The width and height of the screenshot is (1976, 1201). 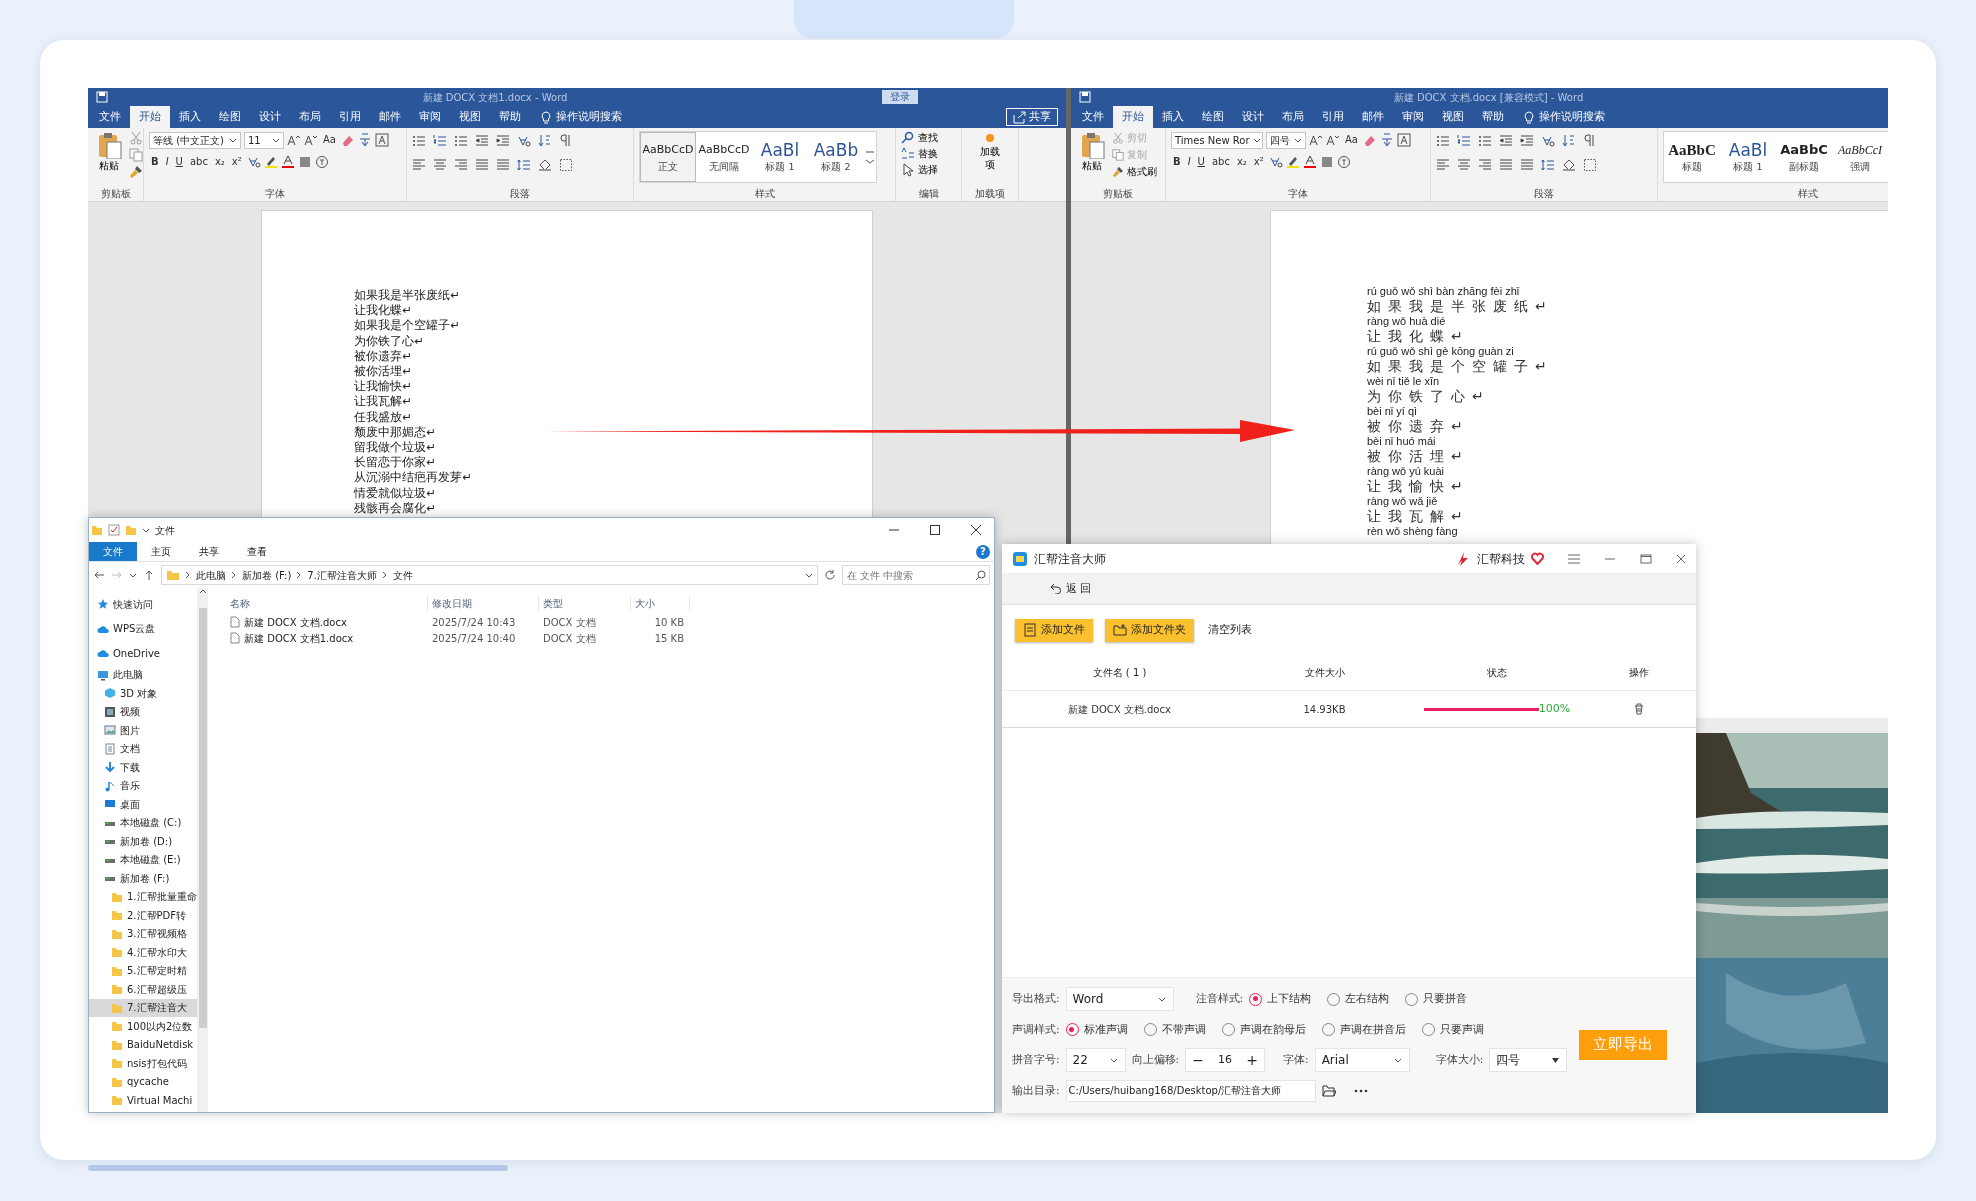 What do you see at coordinates (919, 154) in the screenshot?
I see `editing-button: 替换` at bounding box center [919, 154].